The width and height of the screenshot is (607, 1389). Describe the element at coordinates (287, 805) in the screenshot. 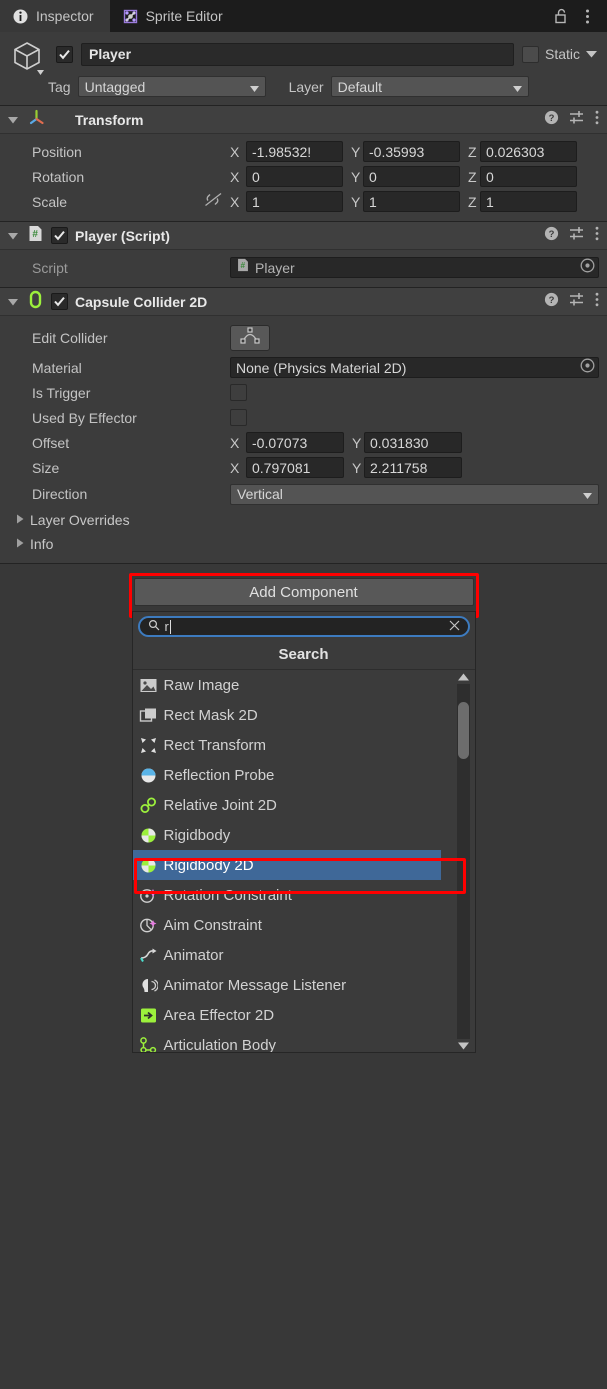

I see `list-item: Relative Joint 2D` at that location.